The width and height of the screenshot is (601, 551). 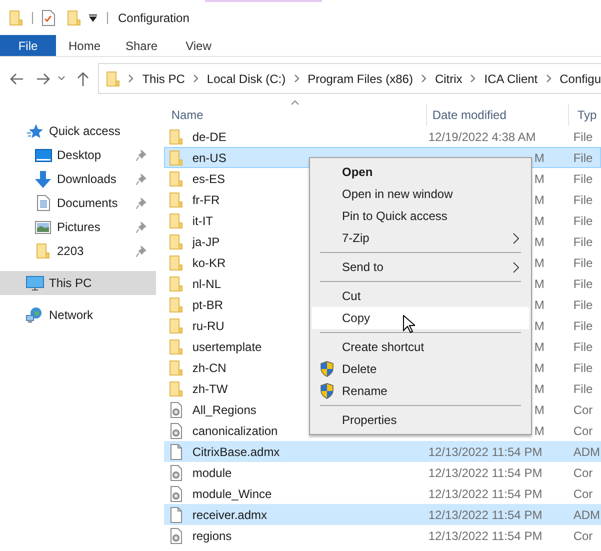 What do you see at coordinates (232, 494) in the screenshot?
I see `file-name: module_Wince` at bounding box center [232, 494].